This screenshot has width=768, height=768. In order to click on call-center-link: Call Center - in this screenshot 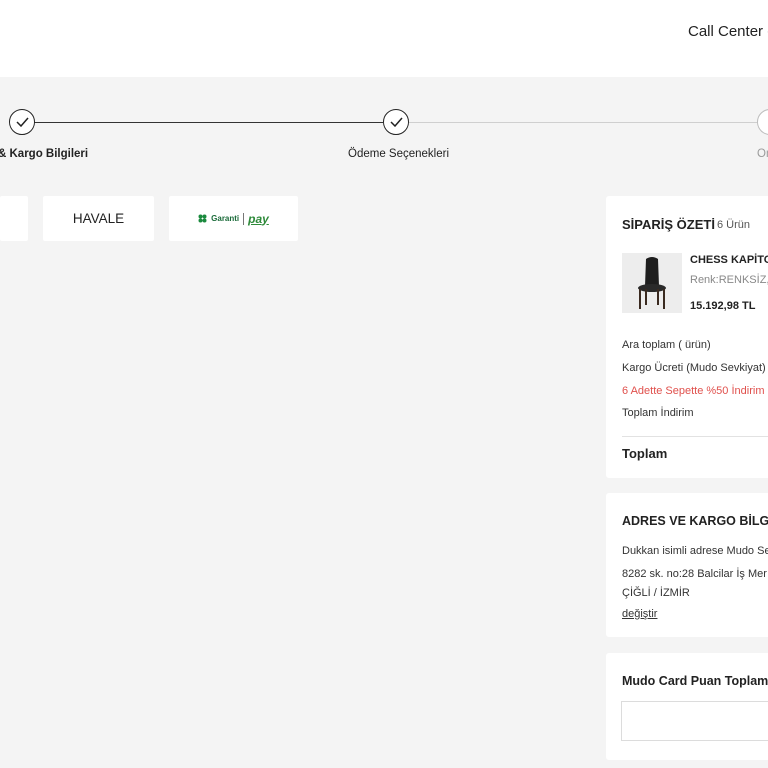, I will do `click(728, 31)`.